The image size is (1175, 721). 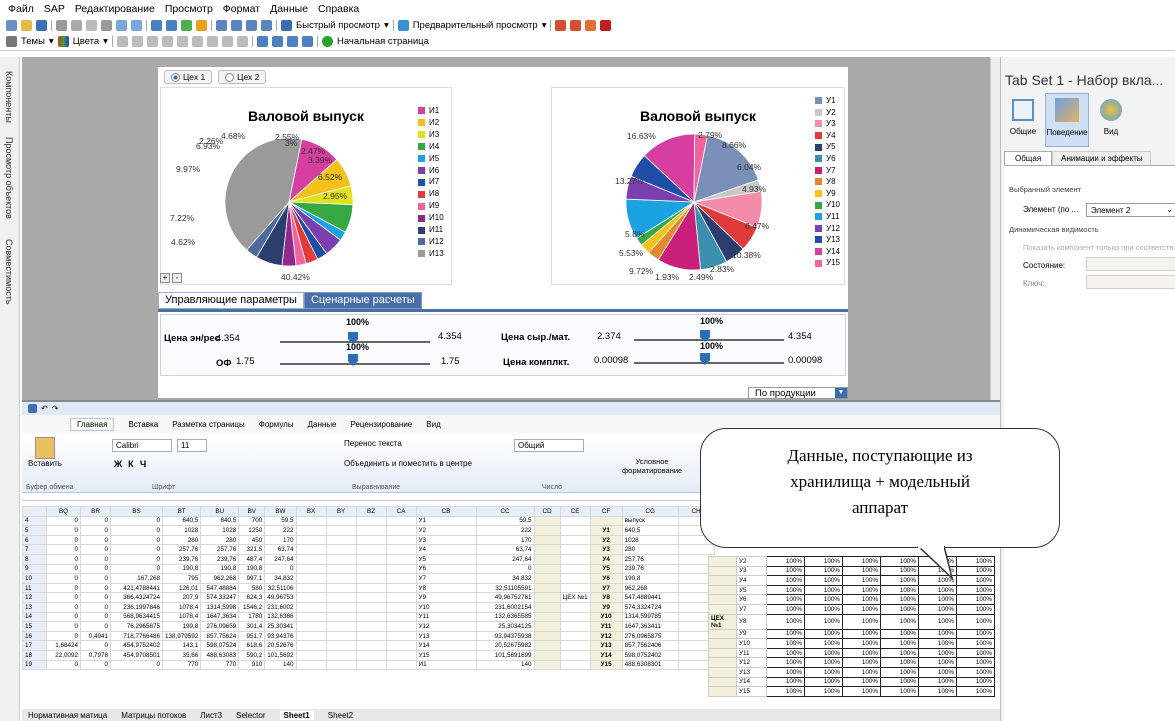 What do you see at coordinates (26, 25) in the screenshot?
I see `open-icon` at bounding box center [26, 25].